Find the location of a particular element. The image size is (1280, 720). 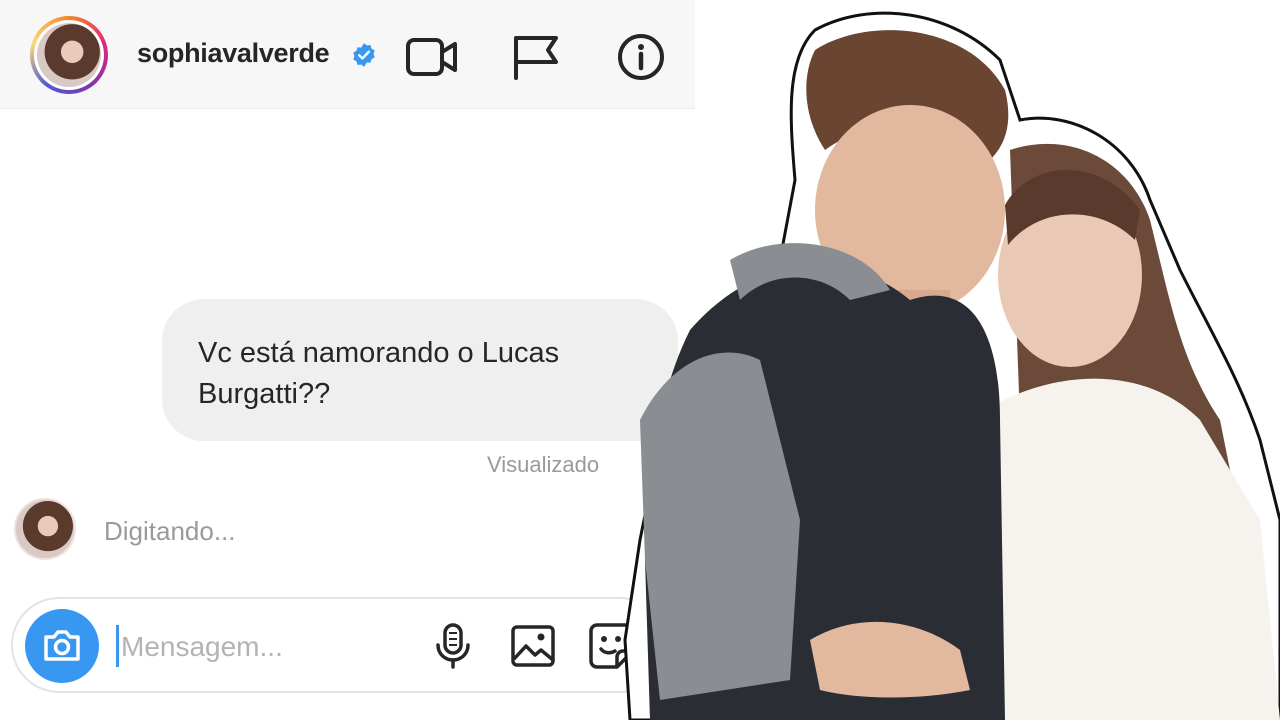

video-call-icon is located at coordinates (432, 57).